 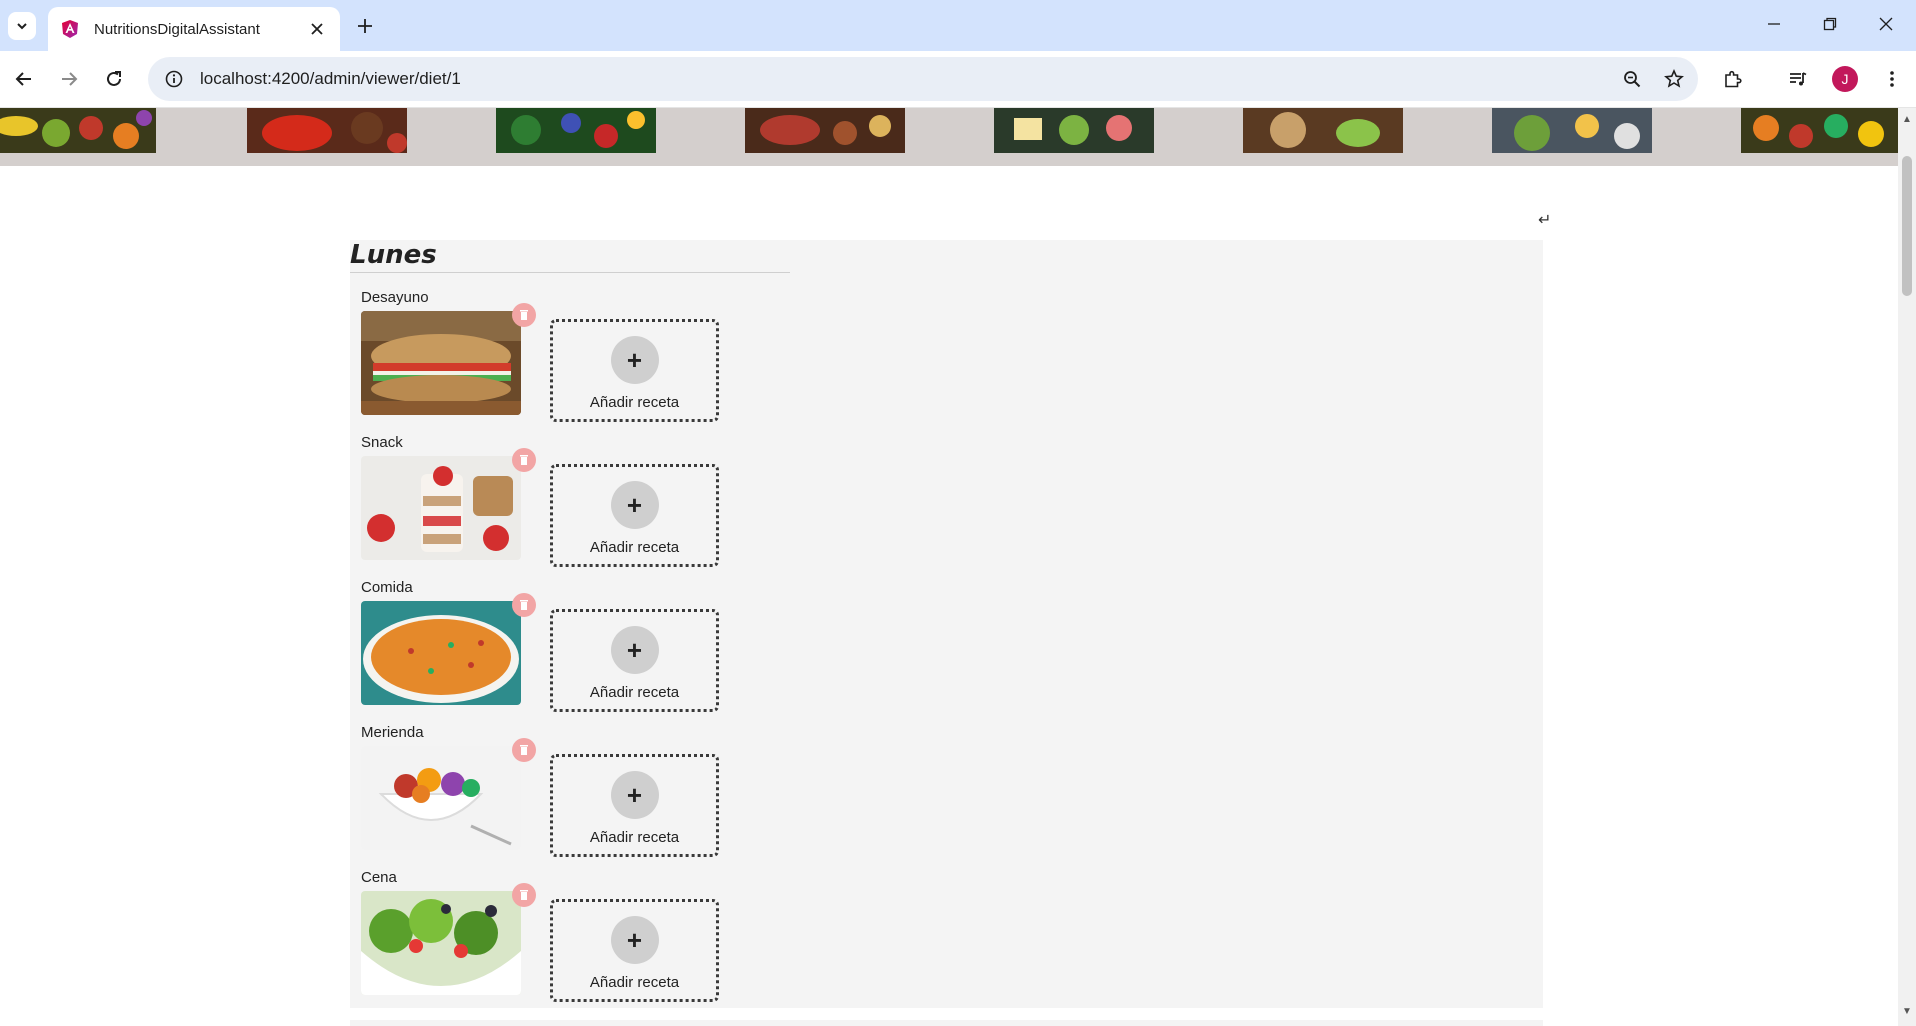 I want to click on banner-mixed-produce-image, so click(x=1819, y=130).